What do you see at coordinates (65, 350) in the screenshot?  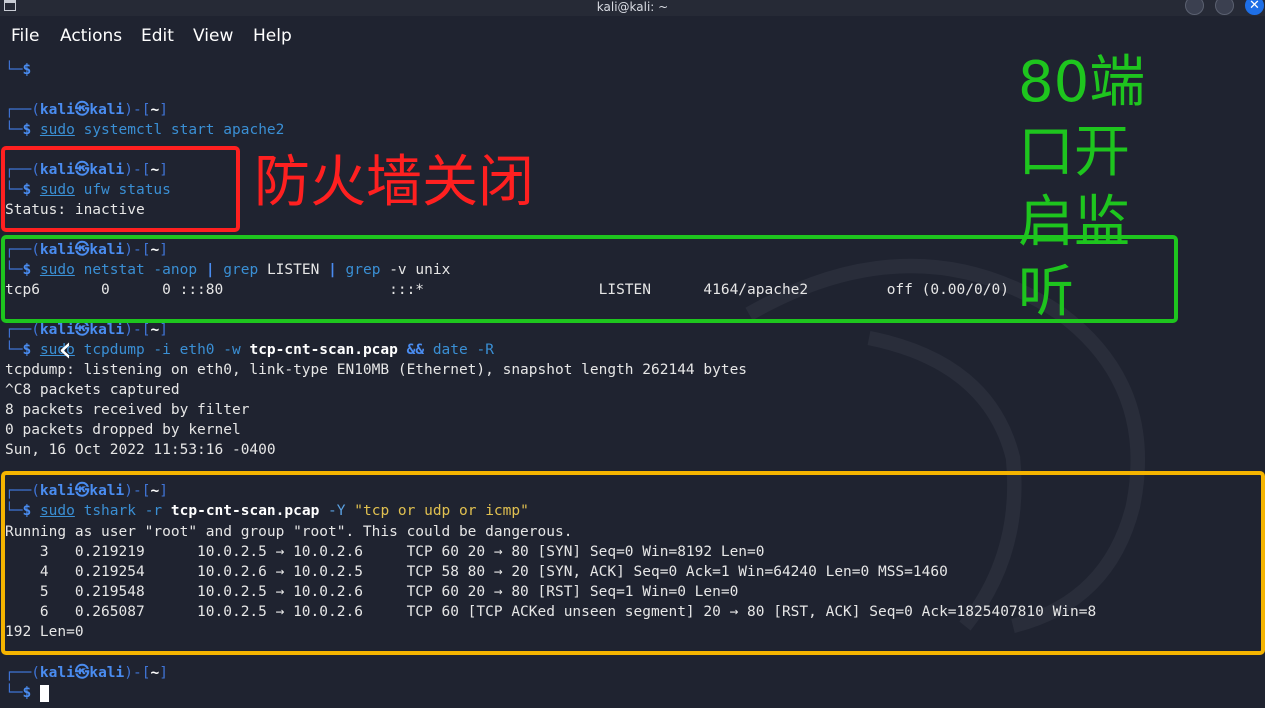 I see `back-arrow-icon: ‹` at bounding box center [65, 350].